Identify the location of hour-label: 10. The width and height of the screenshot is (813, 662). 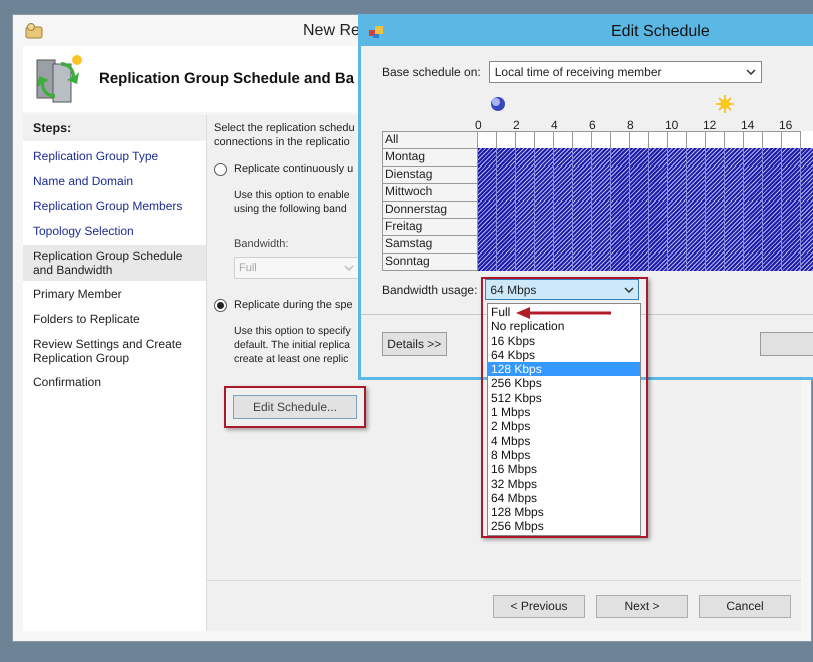
(671, 125).